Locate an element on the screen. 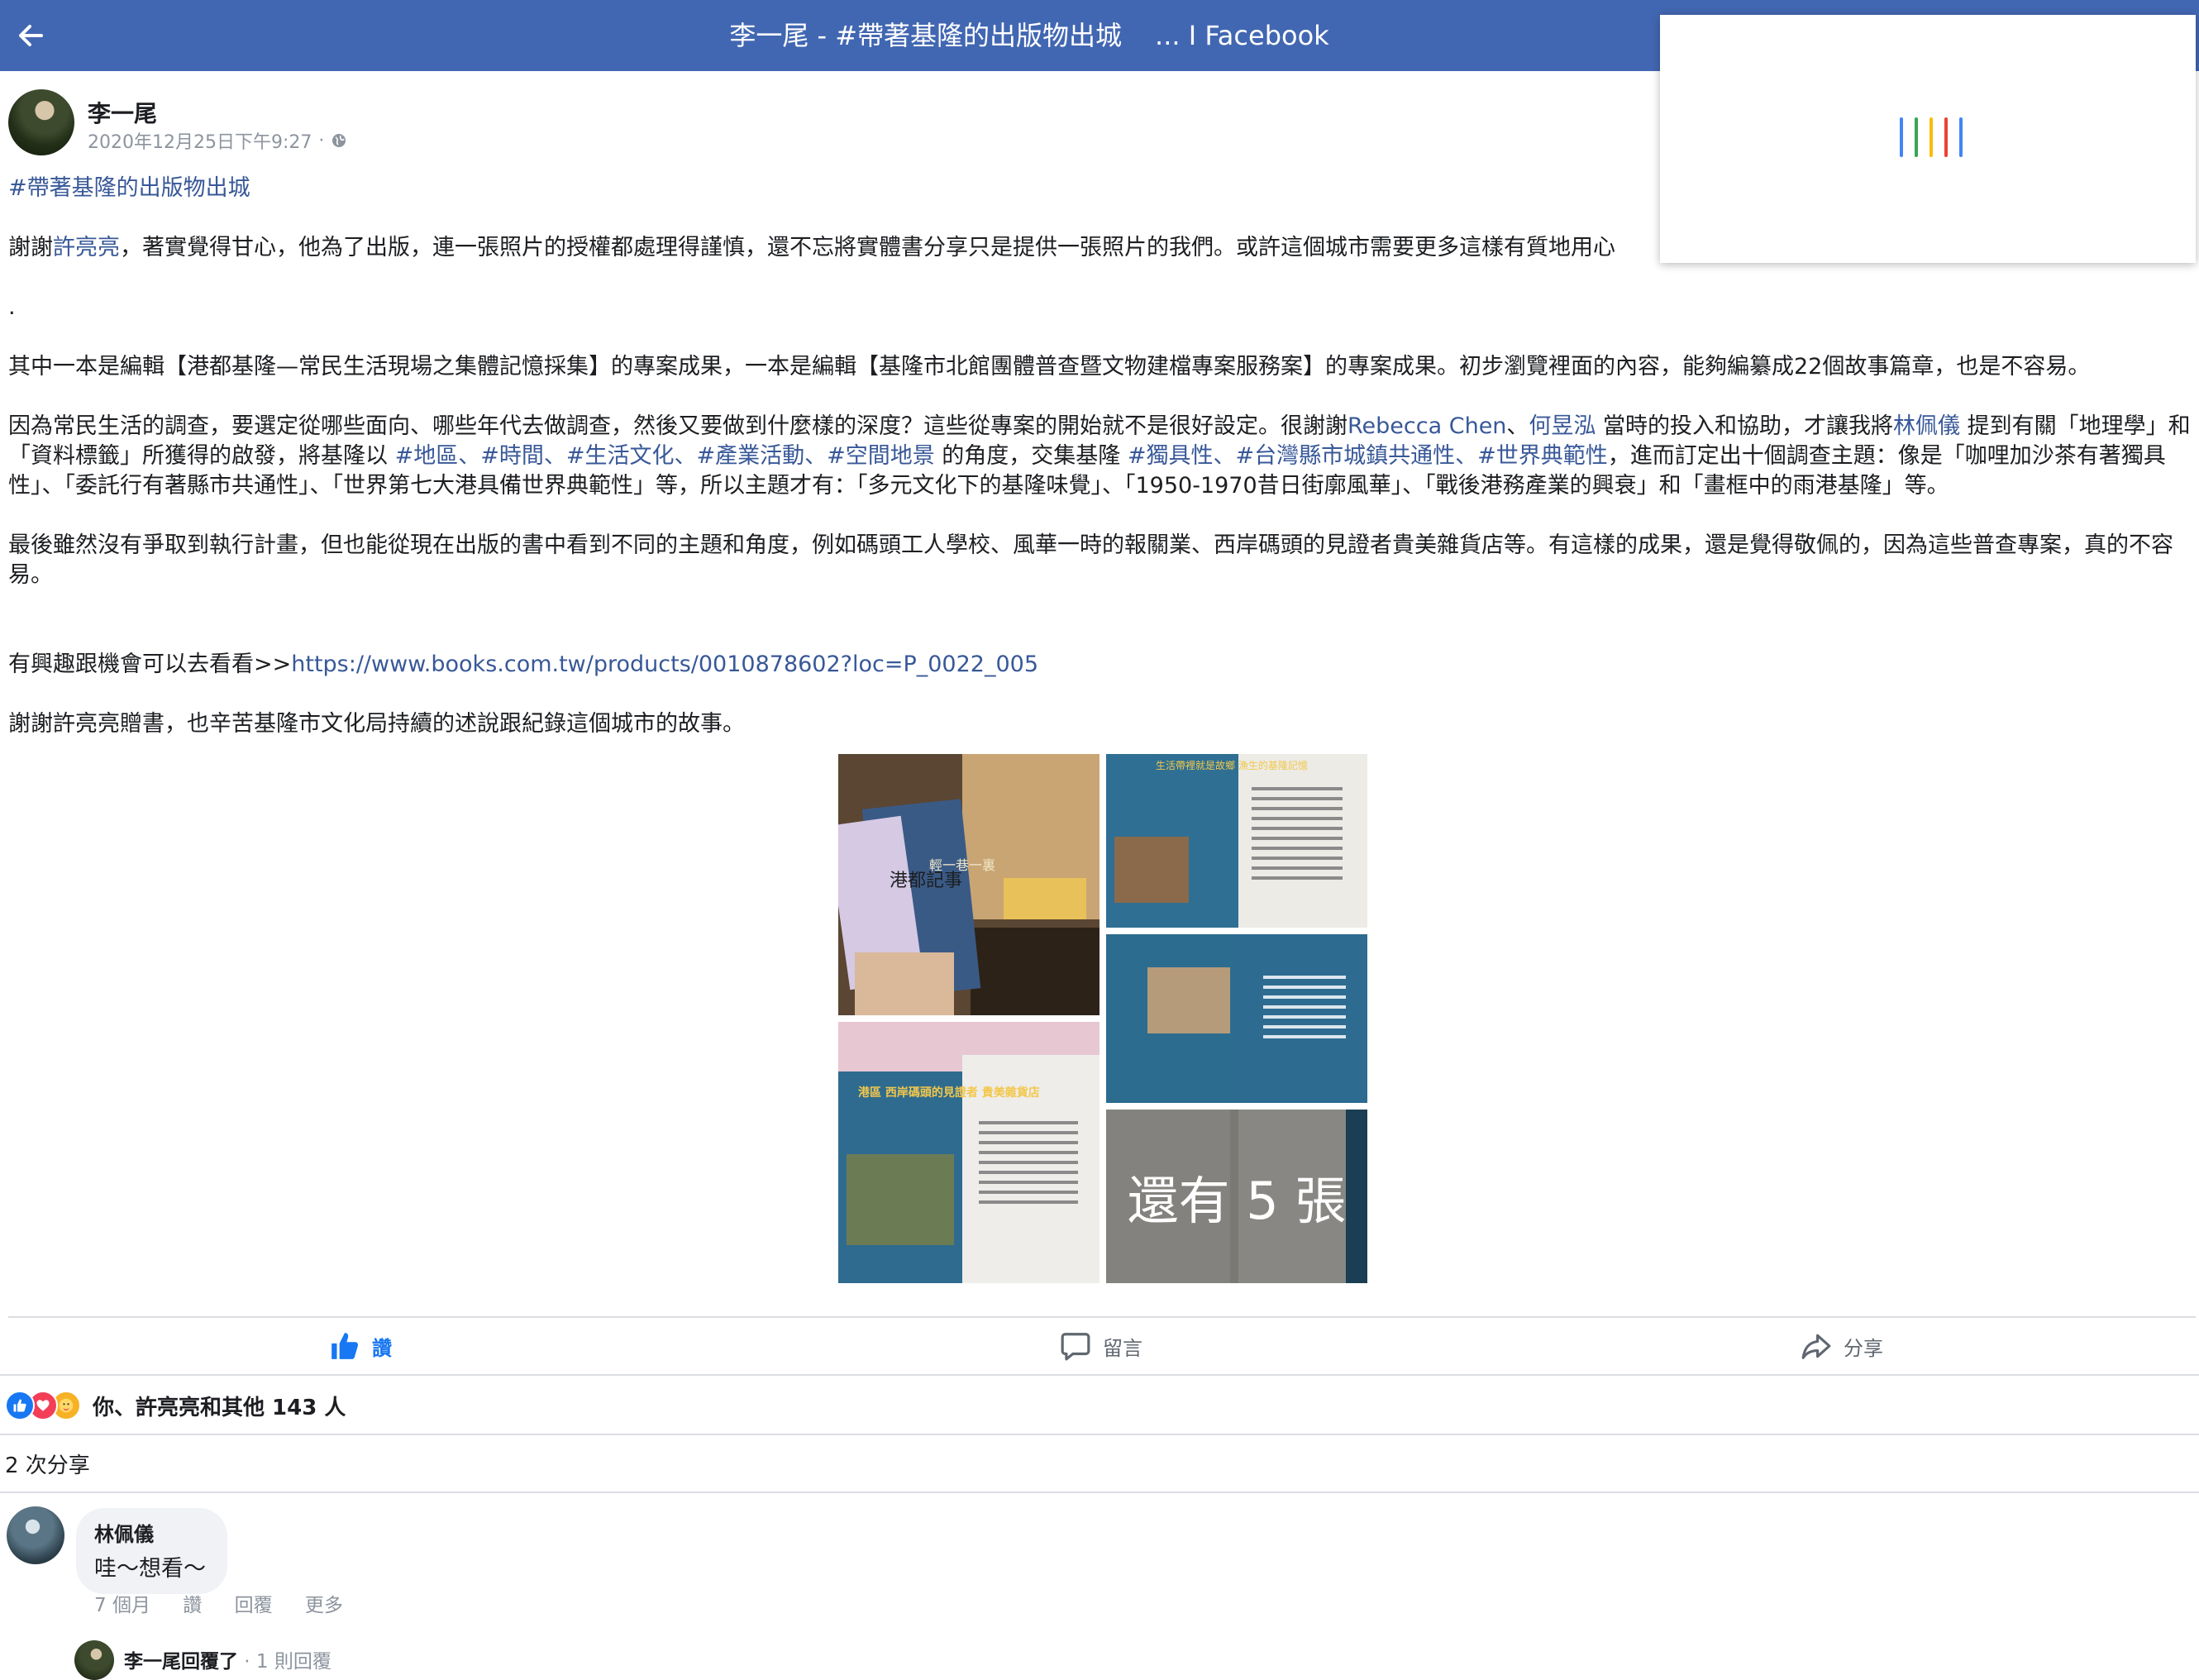 Image resolution: width=2199 pixels, height=1680 pixels. mention-xu-liangliang: 許亮亮 is located at coordinates (86, 247).